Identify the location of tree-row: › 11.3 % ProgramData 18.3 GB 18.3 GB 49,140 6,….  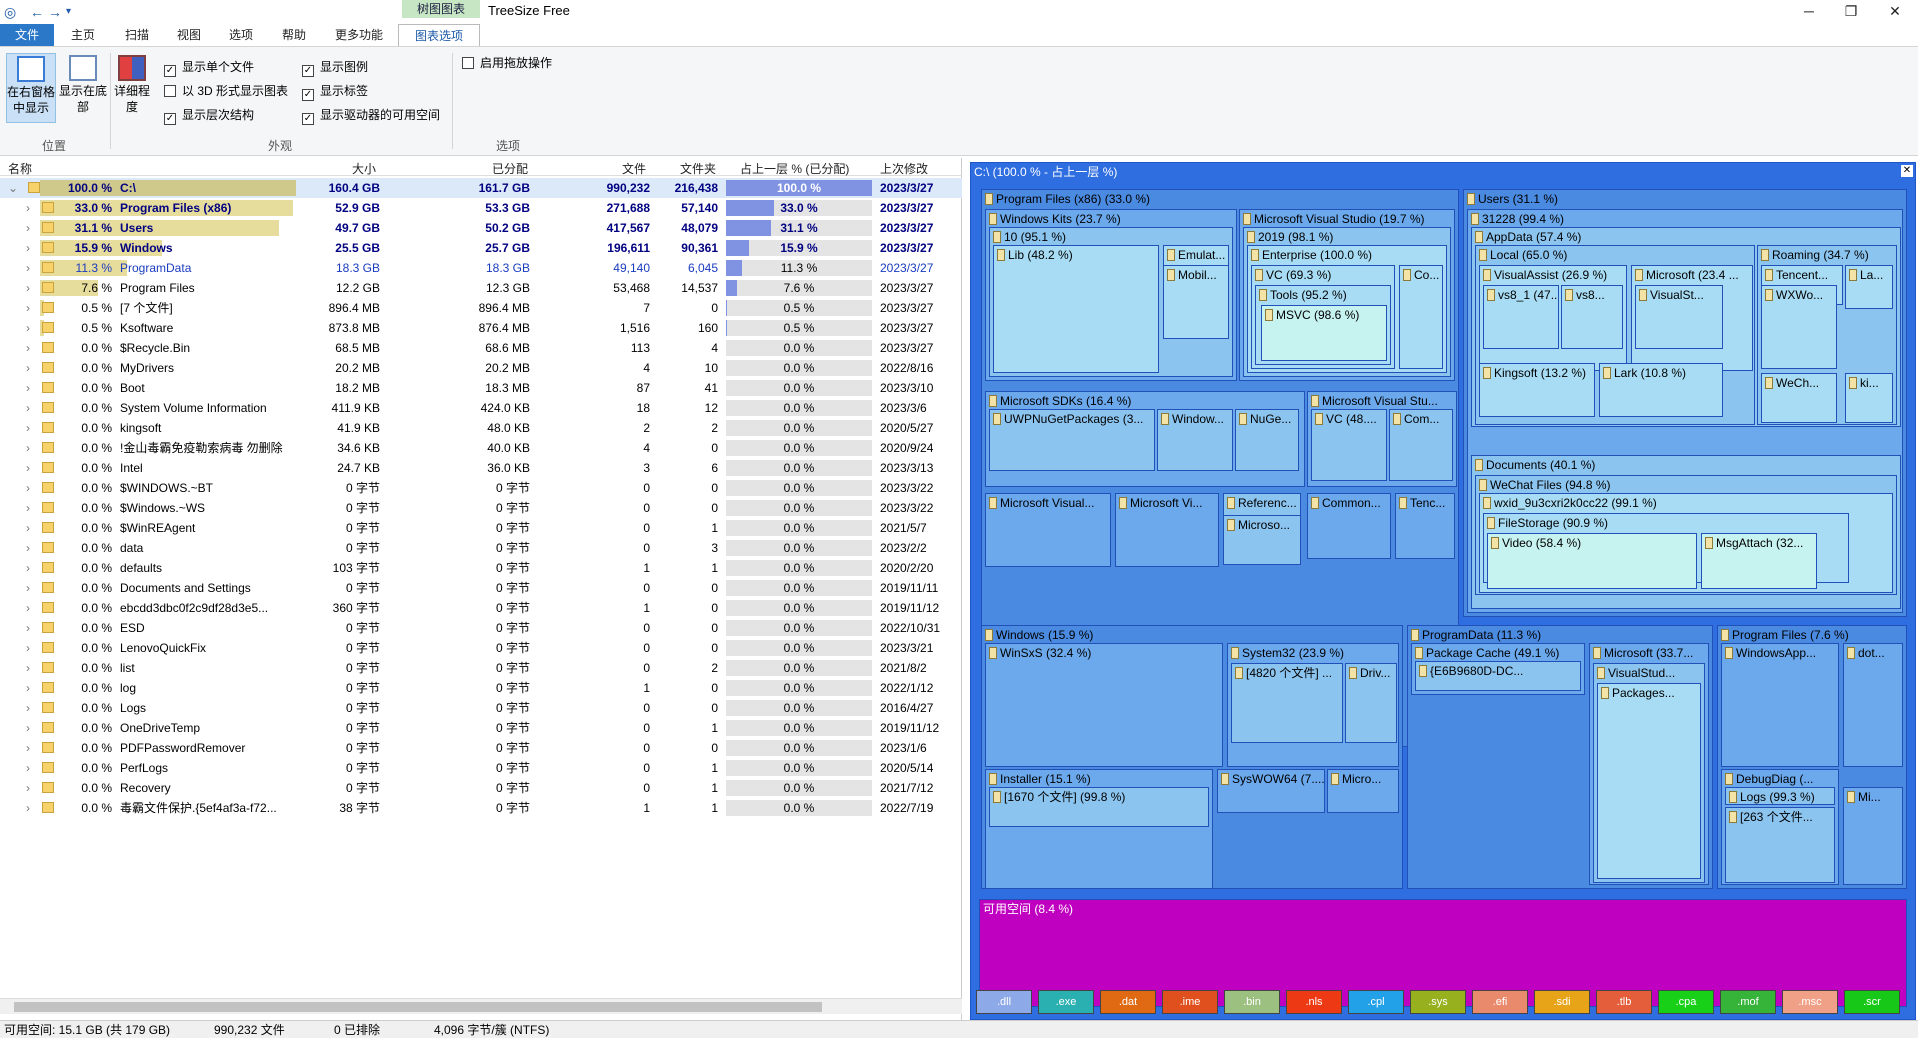
(481, 268).